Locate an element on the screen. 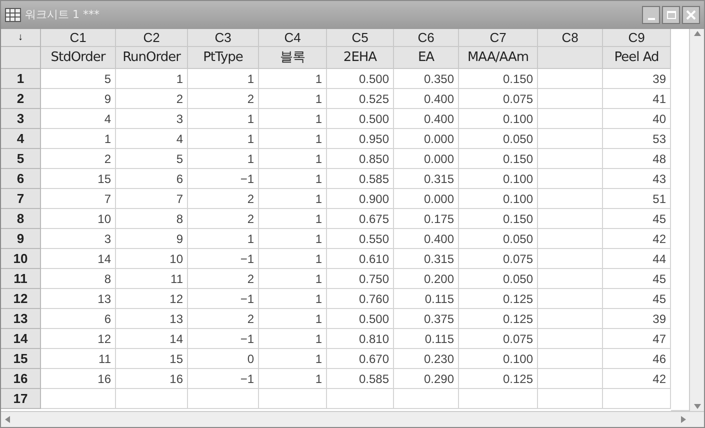  column-name: 2EHA is located at coordinates (360, 58).